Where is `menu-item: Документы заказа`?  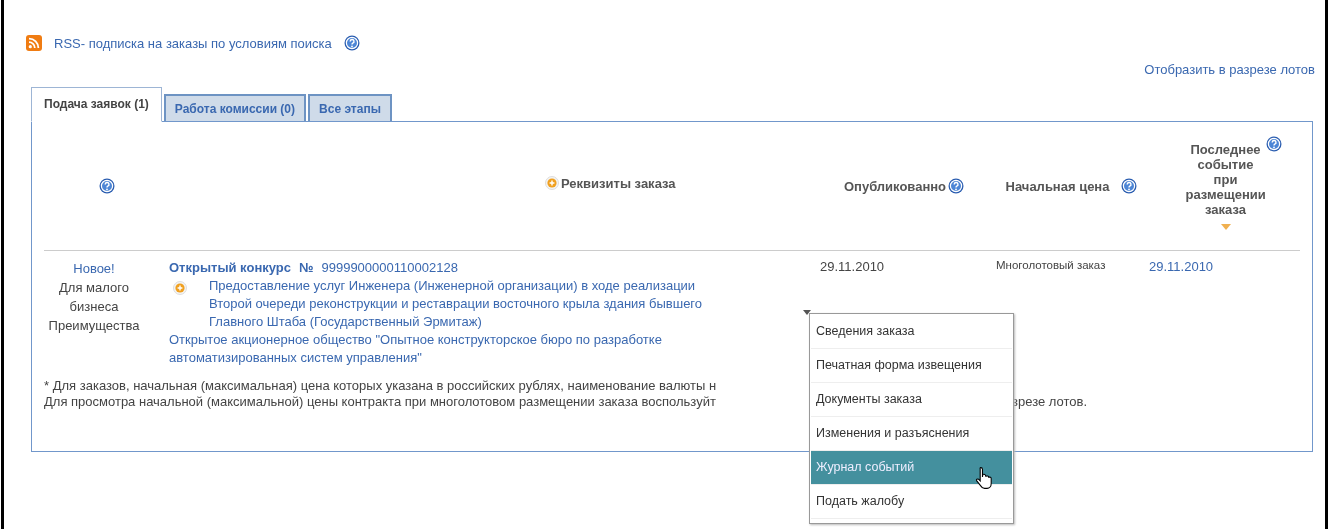
menu-item: Документы заказа is located at coordinates (911, 400).